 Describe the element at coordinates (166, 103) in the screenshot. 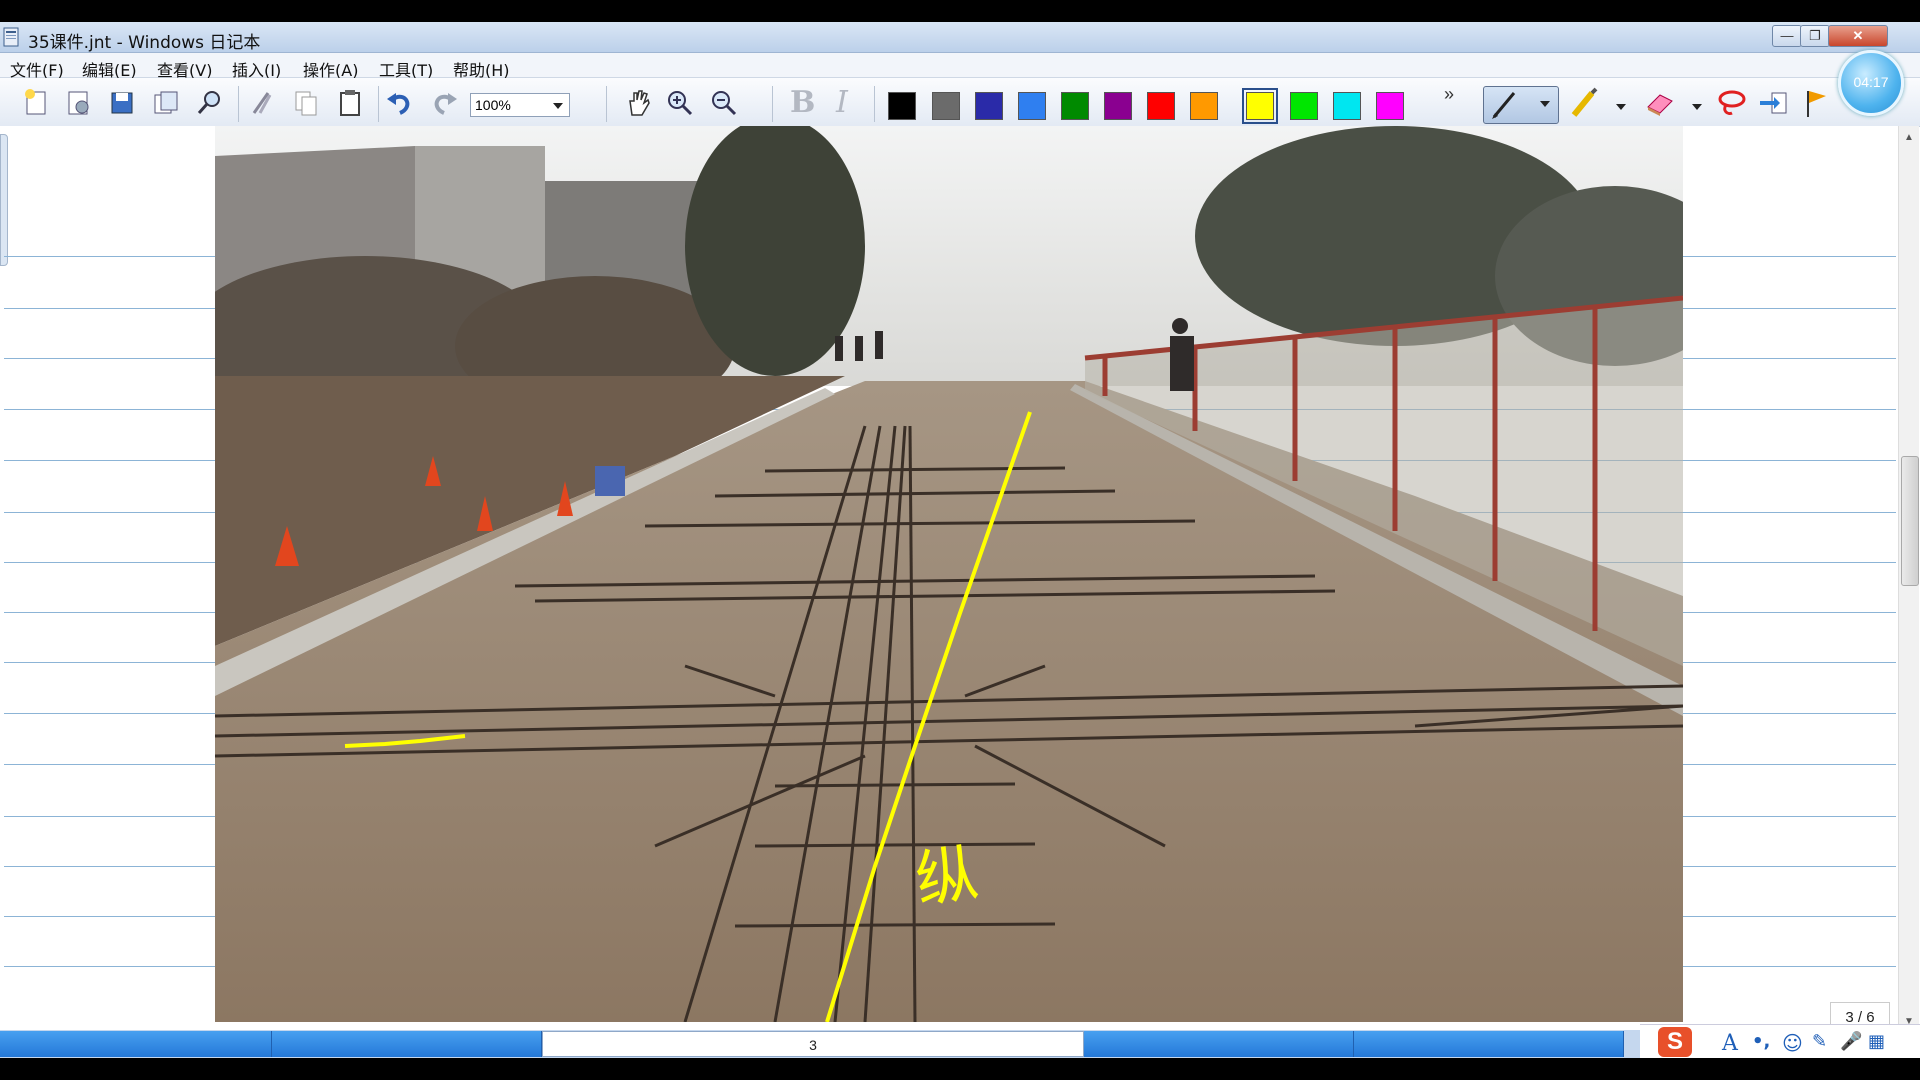

I see `import-icon` at that location.